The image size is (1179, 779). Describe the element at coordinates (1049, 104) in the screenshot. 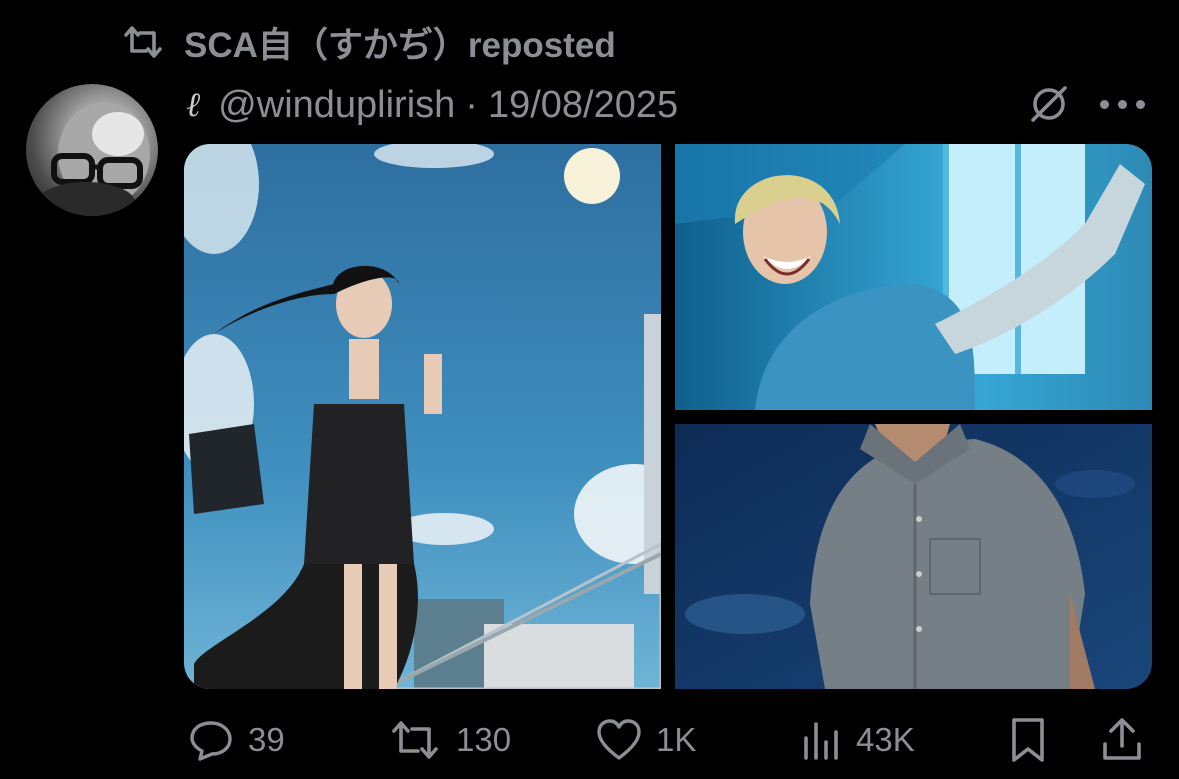

I see `no-reply-icon` at that location.